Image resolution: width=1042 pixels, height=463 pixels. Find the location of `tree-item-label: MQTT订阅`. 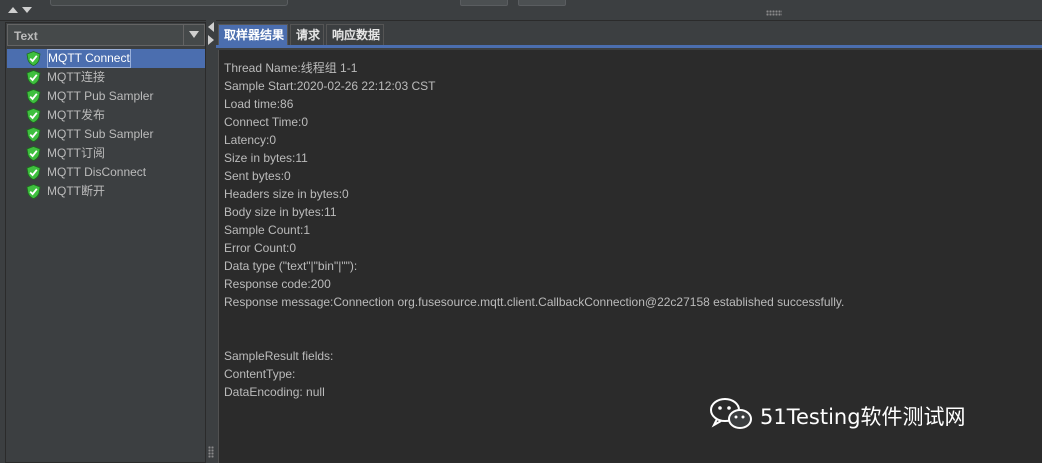

tree-item-label: MQTT订阅 is located at coordinates (76, 153).